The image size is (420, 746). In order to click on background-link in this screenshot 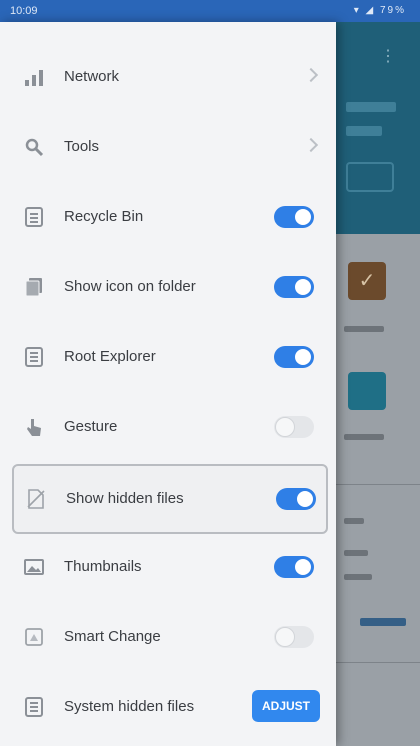, I will do `click(383, 622)`.